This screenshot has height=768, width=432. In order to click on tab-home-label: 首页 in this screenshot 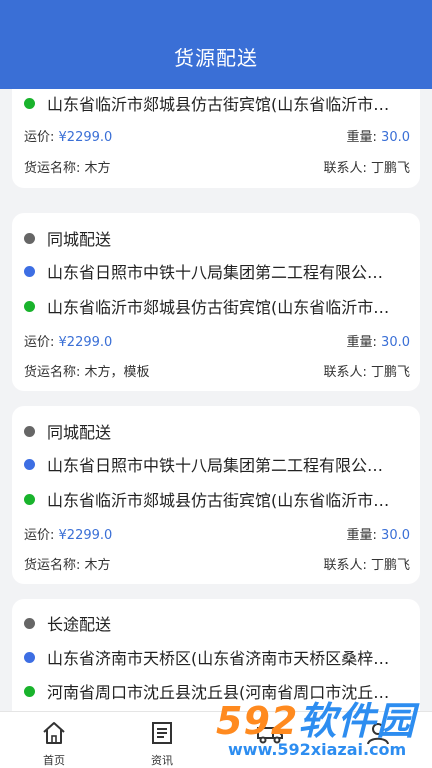, I will do `click(54, 760)`.